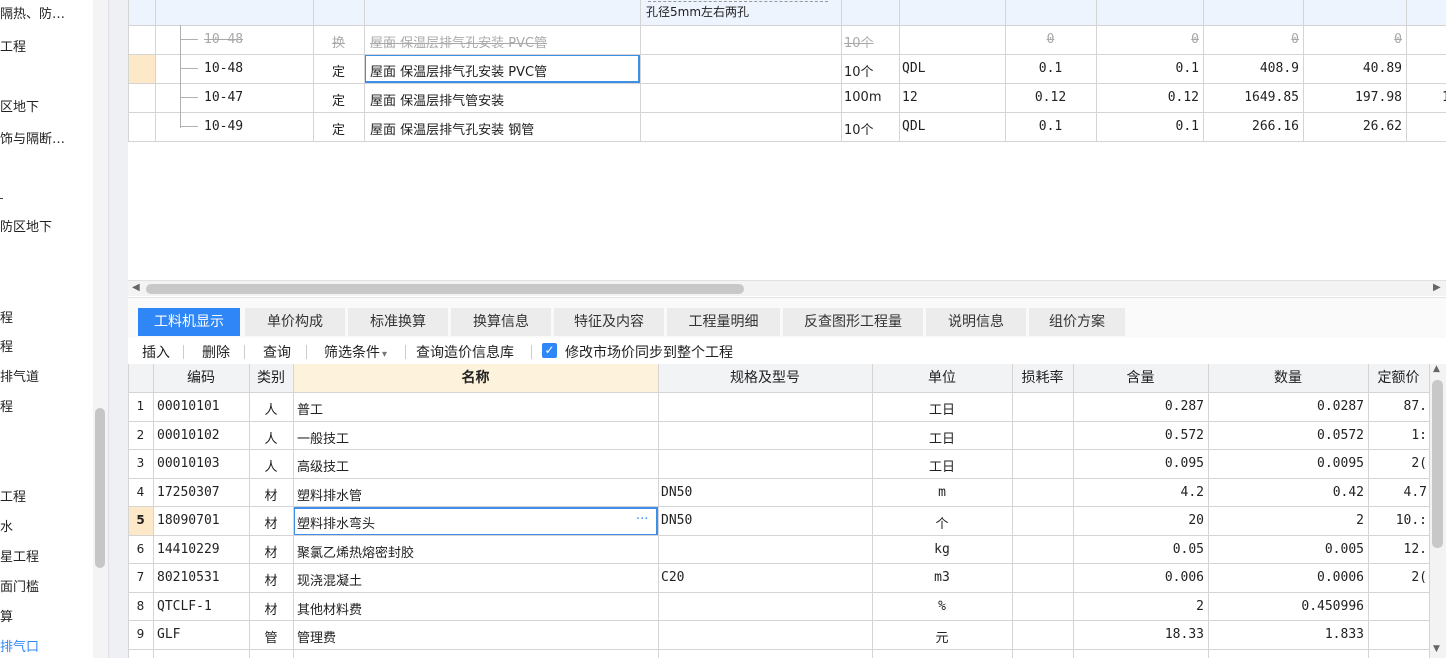  Describe the element at coordinates (271, 553) in the screenshot. I see `resource-category: 材` at that location.